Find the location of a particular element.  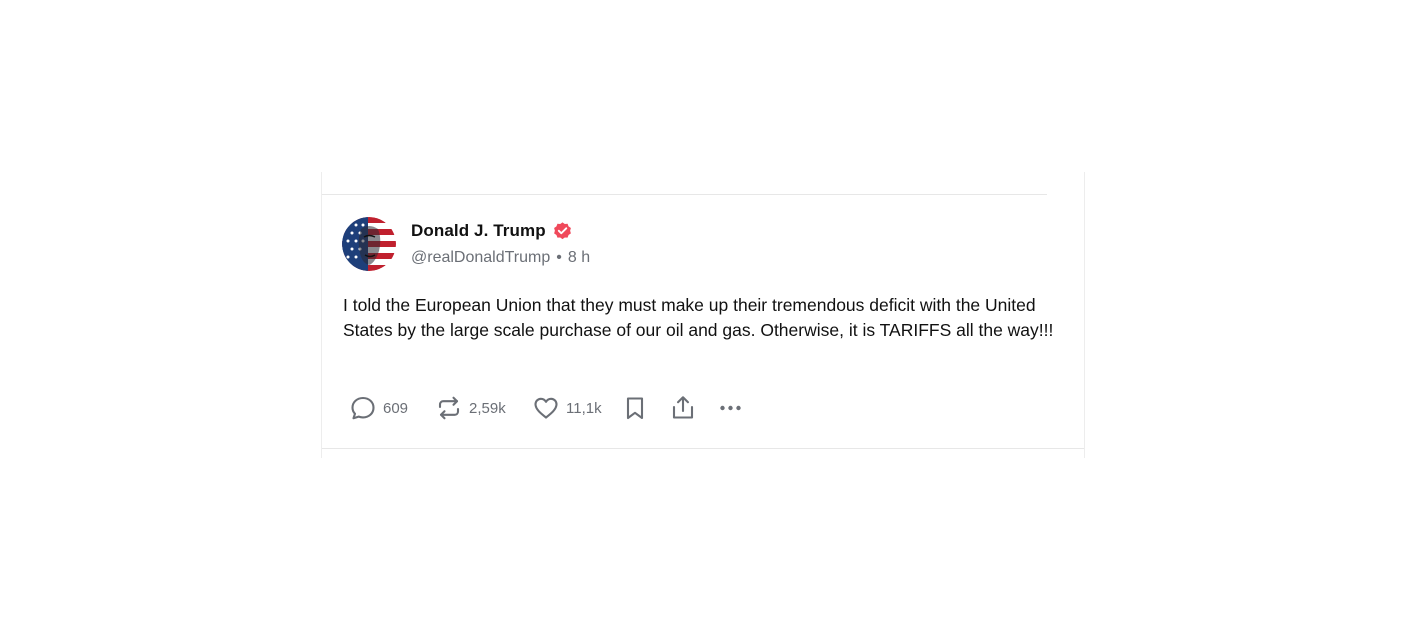

author-row: Donald J. Trump is located at coordinates (492, 231).